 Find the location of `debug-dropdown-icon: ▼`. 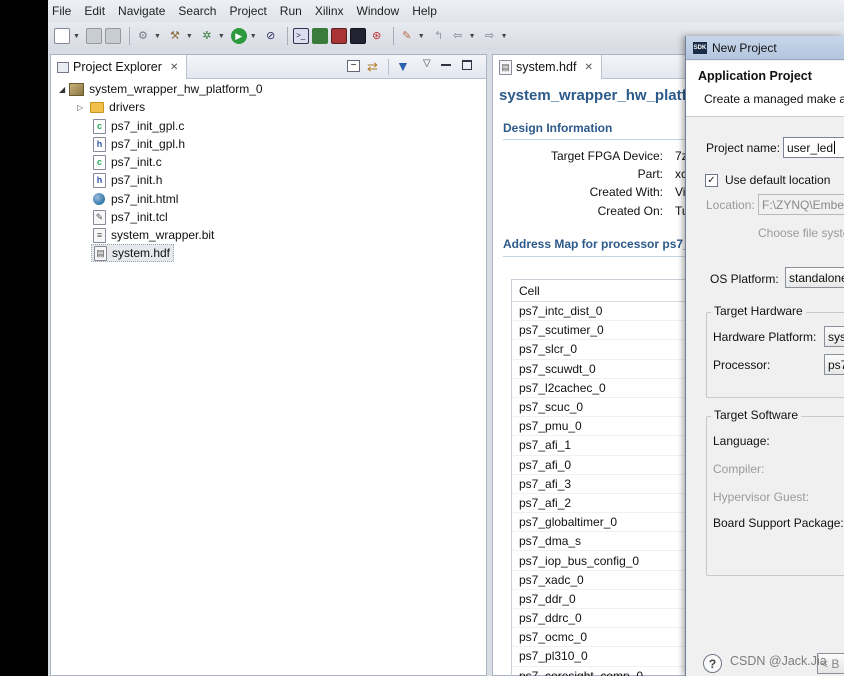

debug-dropdown-icon: ▼ is located at coordinates (221, 36).